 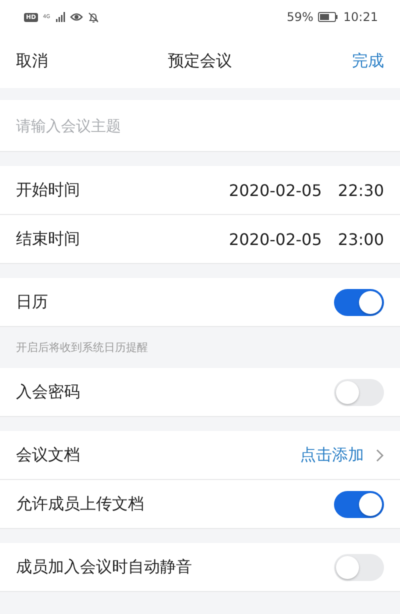 What do you see at coordinates (332, 455) in the screenshot?
I see `add-link: 点击添加` at bounding box center [332, 455].